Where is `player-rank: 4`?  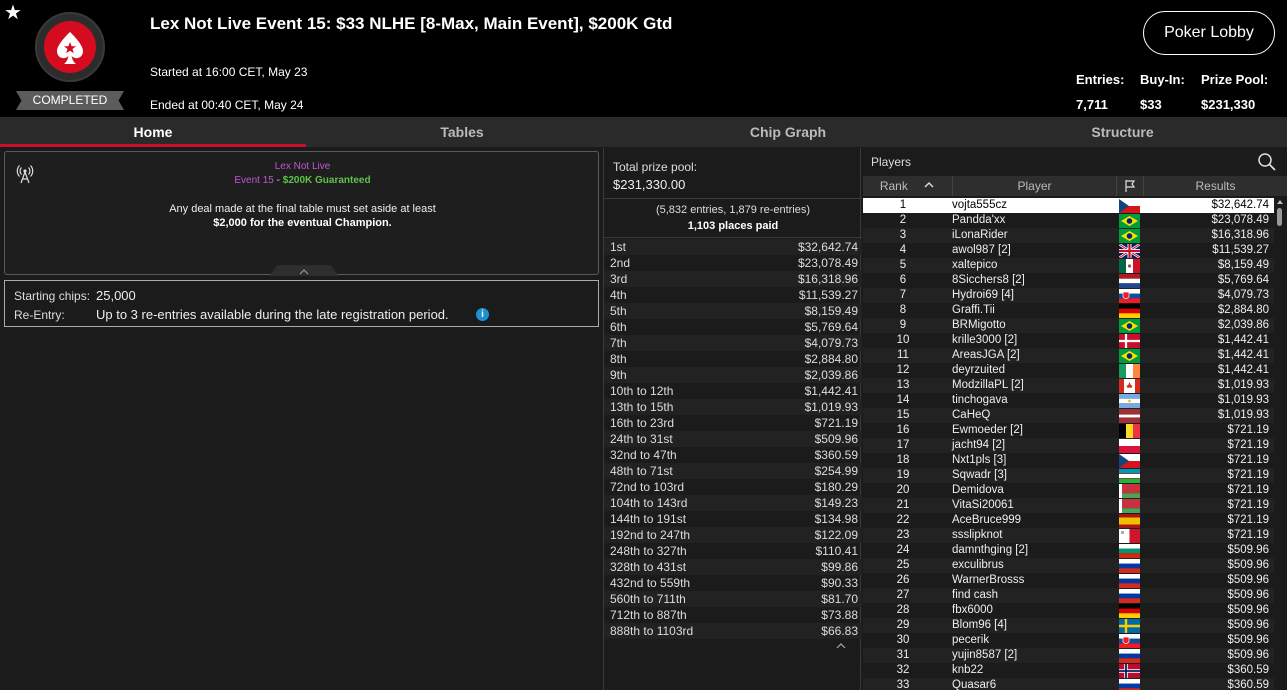
player-rank: 4 is located at coordinates (903, 250).